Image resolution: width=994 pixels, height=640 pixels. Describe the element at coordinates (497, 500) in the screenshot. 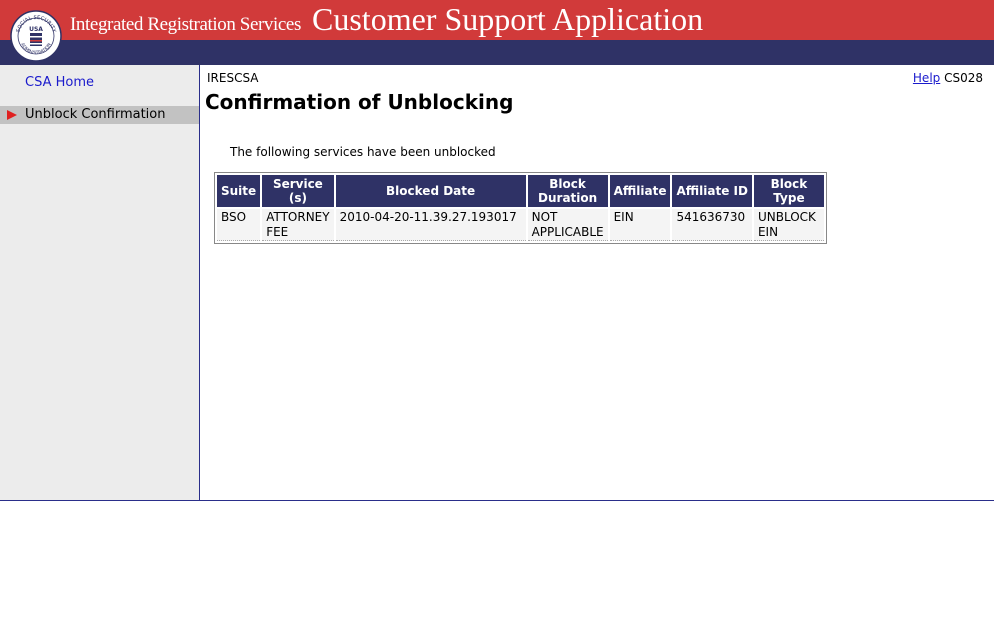

I see `bottom-divider` at that location.